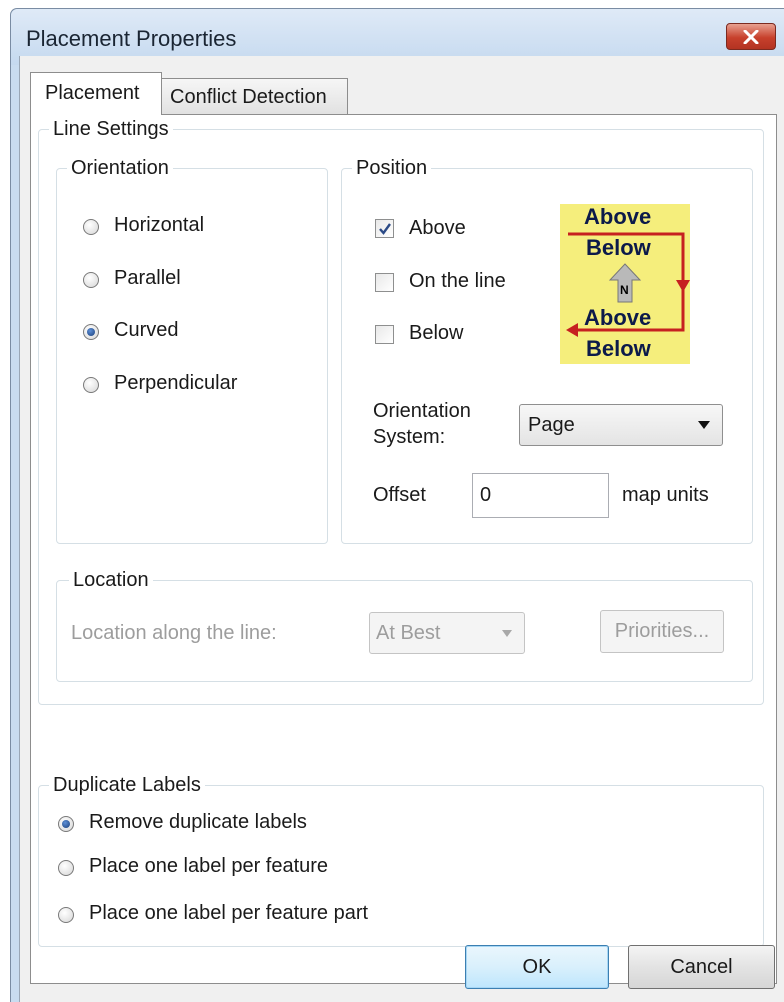 This screenshot has width=784, height=1002. I want to click on position-above-label: Above, so click(437, 228).